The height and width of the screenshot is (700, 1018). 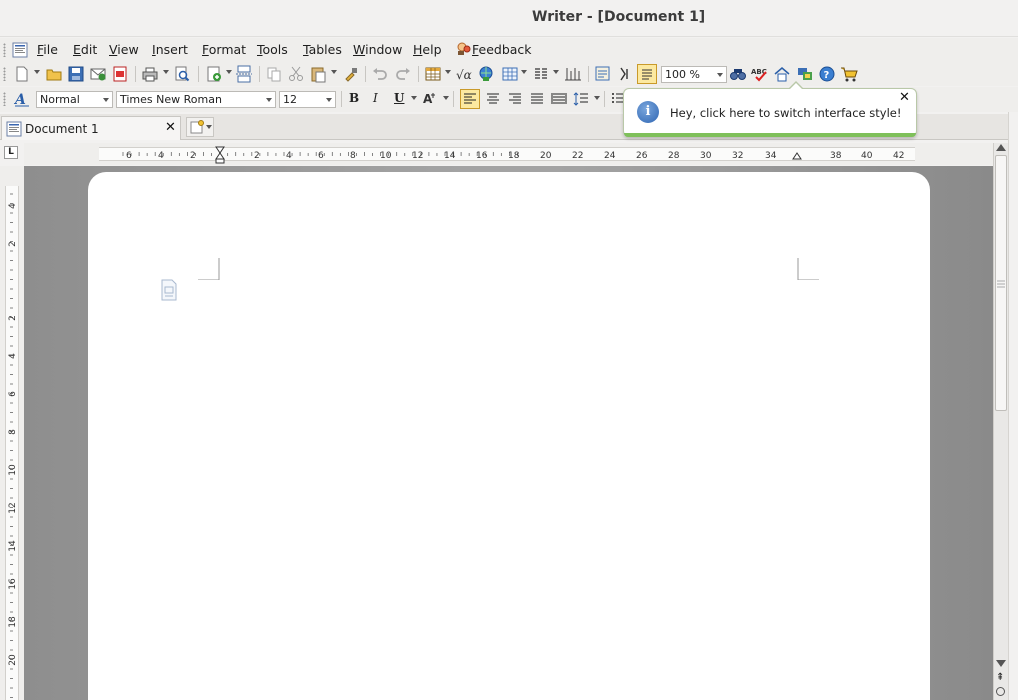 I want to click on list-icon, so click(x=617, y=99).